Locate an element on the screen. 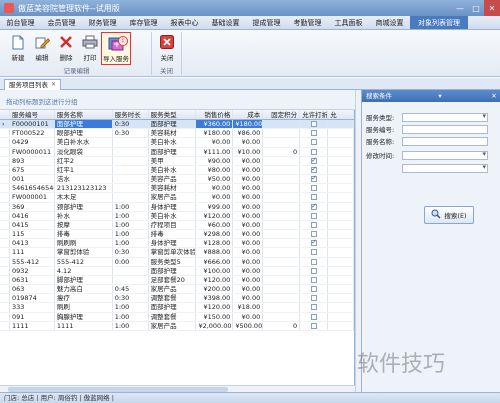  print-button: 打印 is located at coordinates (90, 48).